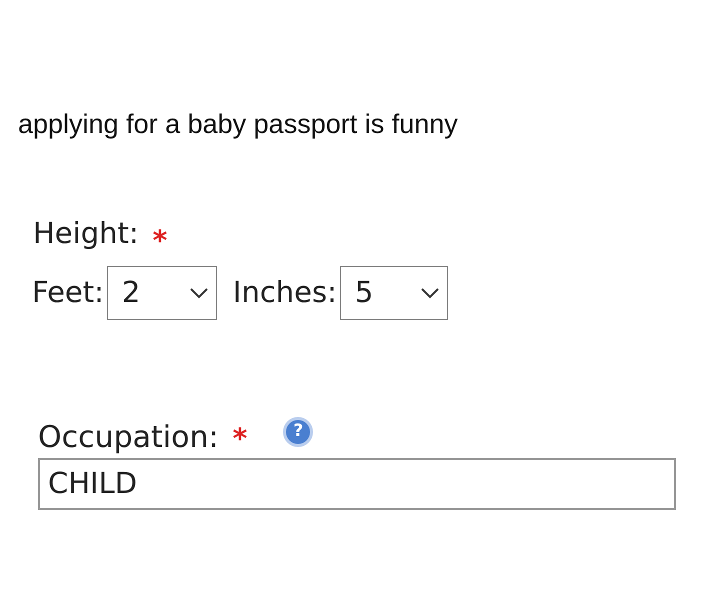 The image size is (708, 600). I want to click on inches-select: 5, so click(394, 293).